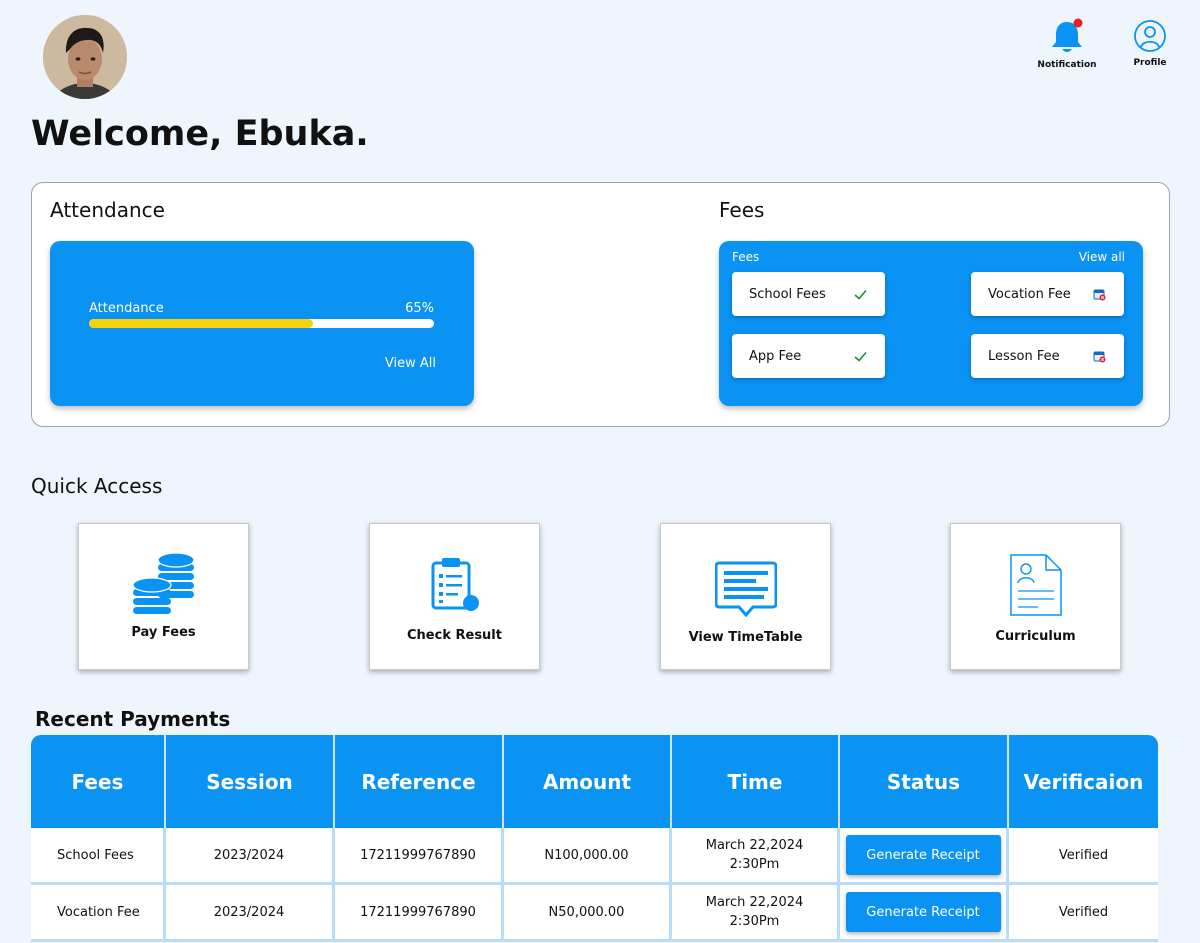 The height and width of the screenshot is (943, 1200). I want to click on column-header-amount: Amount, so click(588, 781).